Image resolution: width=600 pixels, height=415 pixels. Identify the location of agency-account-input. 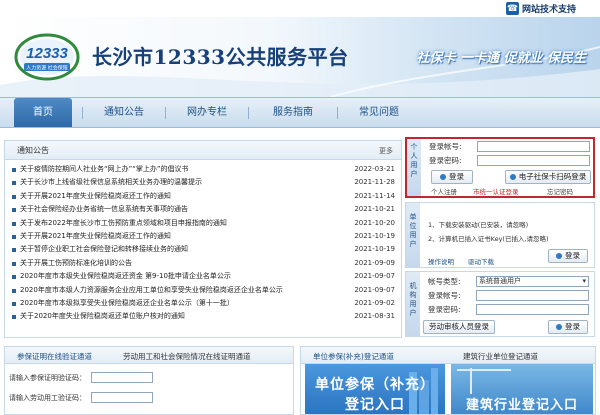
(532, 295).